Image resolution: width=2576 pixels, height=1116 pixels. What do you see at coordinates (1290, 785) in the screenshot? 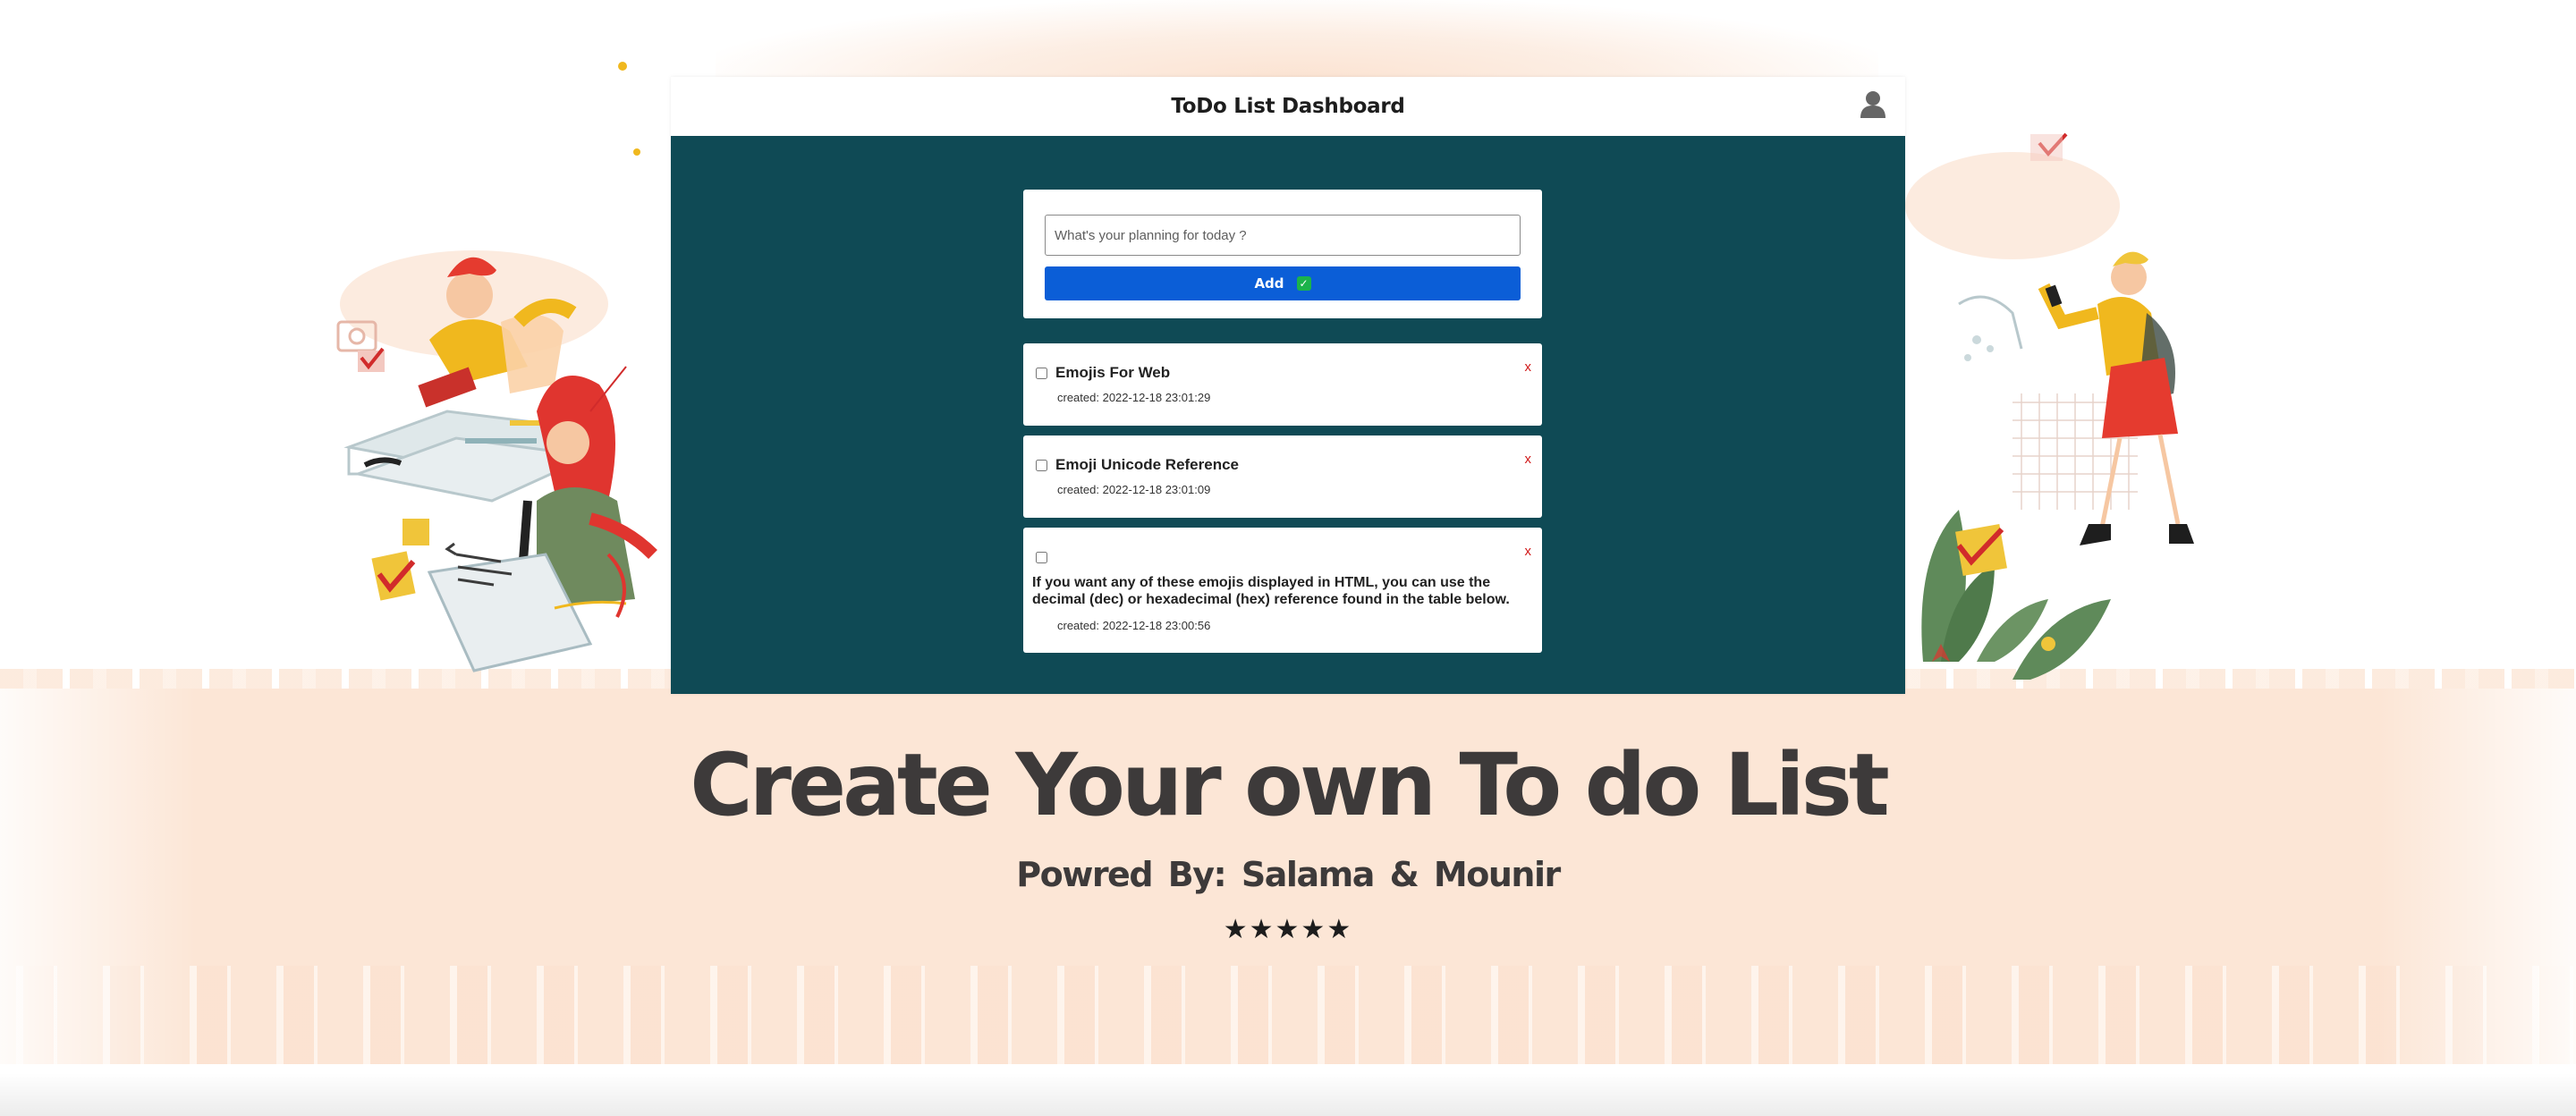
I see `hero-title: Create Your own To do List` at bounding box center [1290, 785].